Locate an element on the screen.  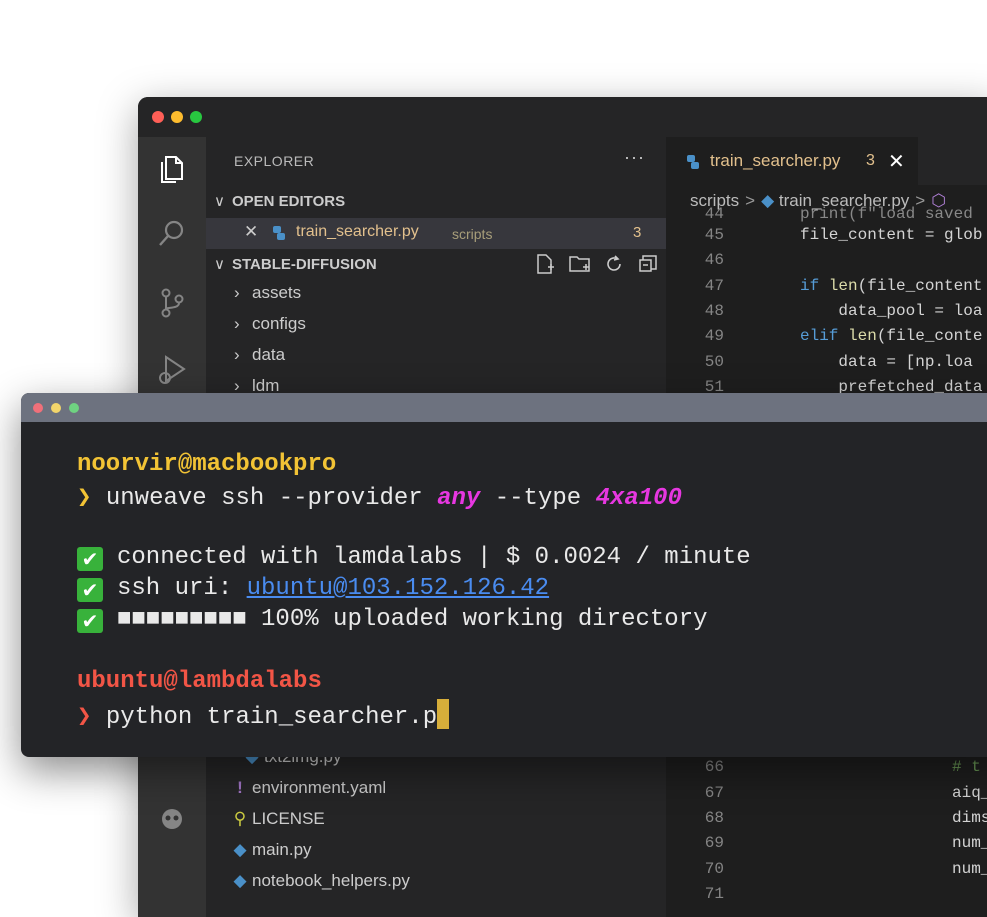
source-control-icon is located at coordinates (172, 303).